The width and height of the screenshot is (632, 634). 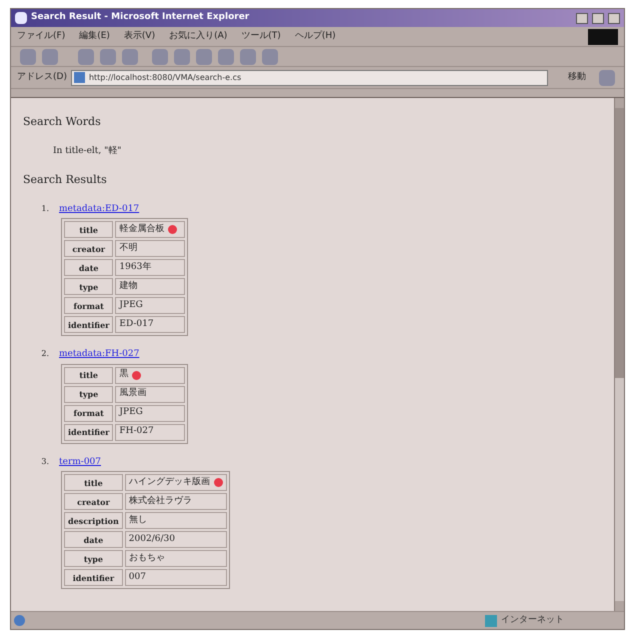 I want to click on field-value: FH-027, so click(x=136, y=431).